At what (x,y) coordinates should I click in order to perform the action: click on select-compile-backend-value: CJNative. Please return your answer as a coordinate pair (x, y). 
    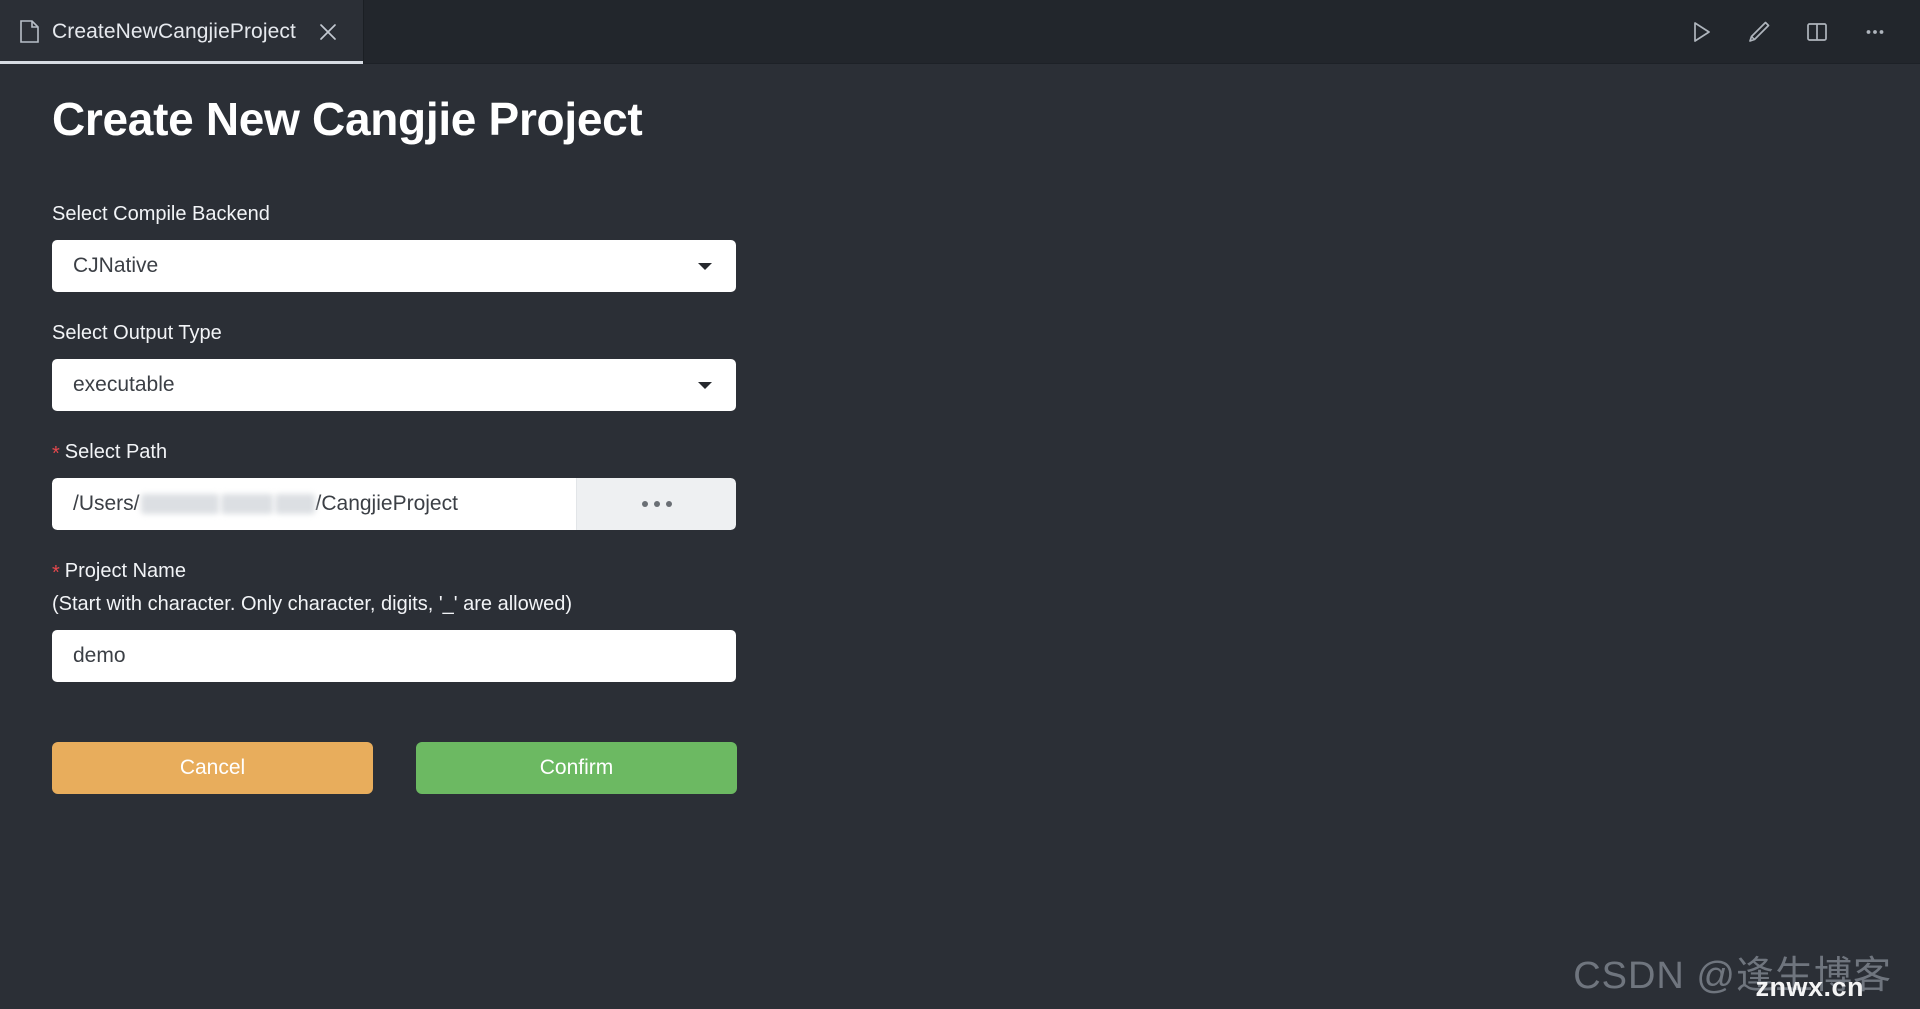
    Looking at the image, I should click on (116, 266).